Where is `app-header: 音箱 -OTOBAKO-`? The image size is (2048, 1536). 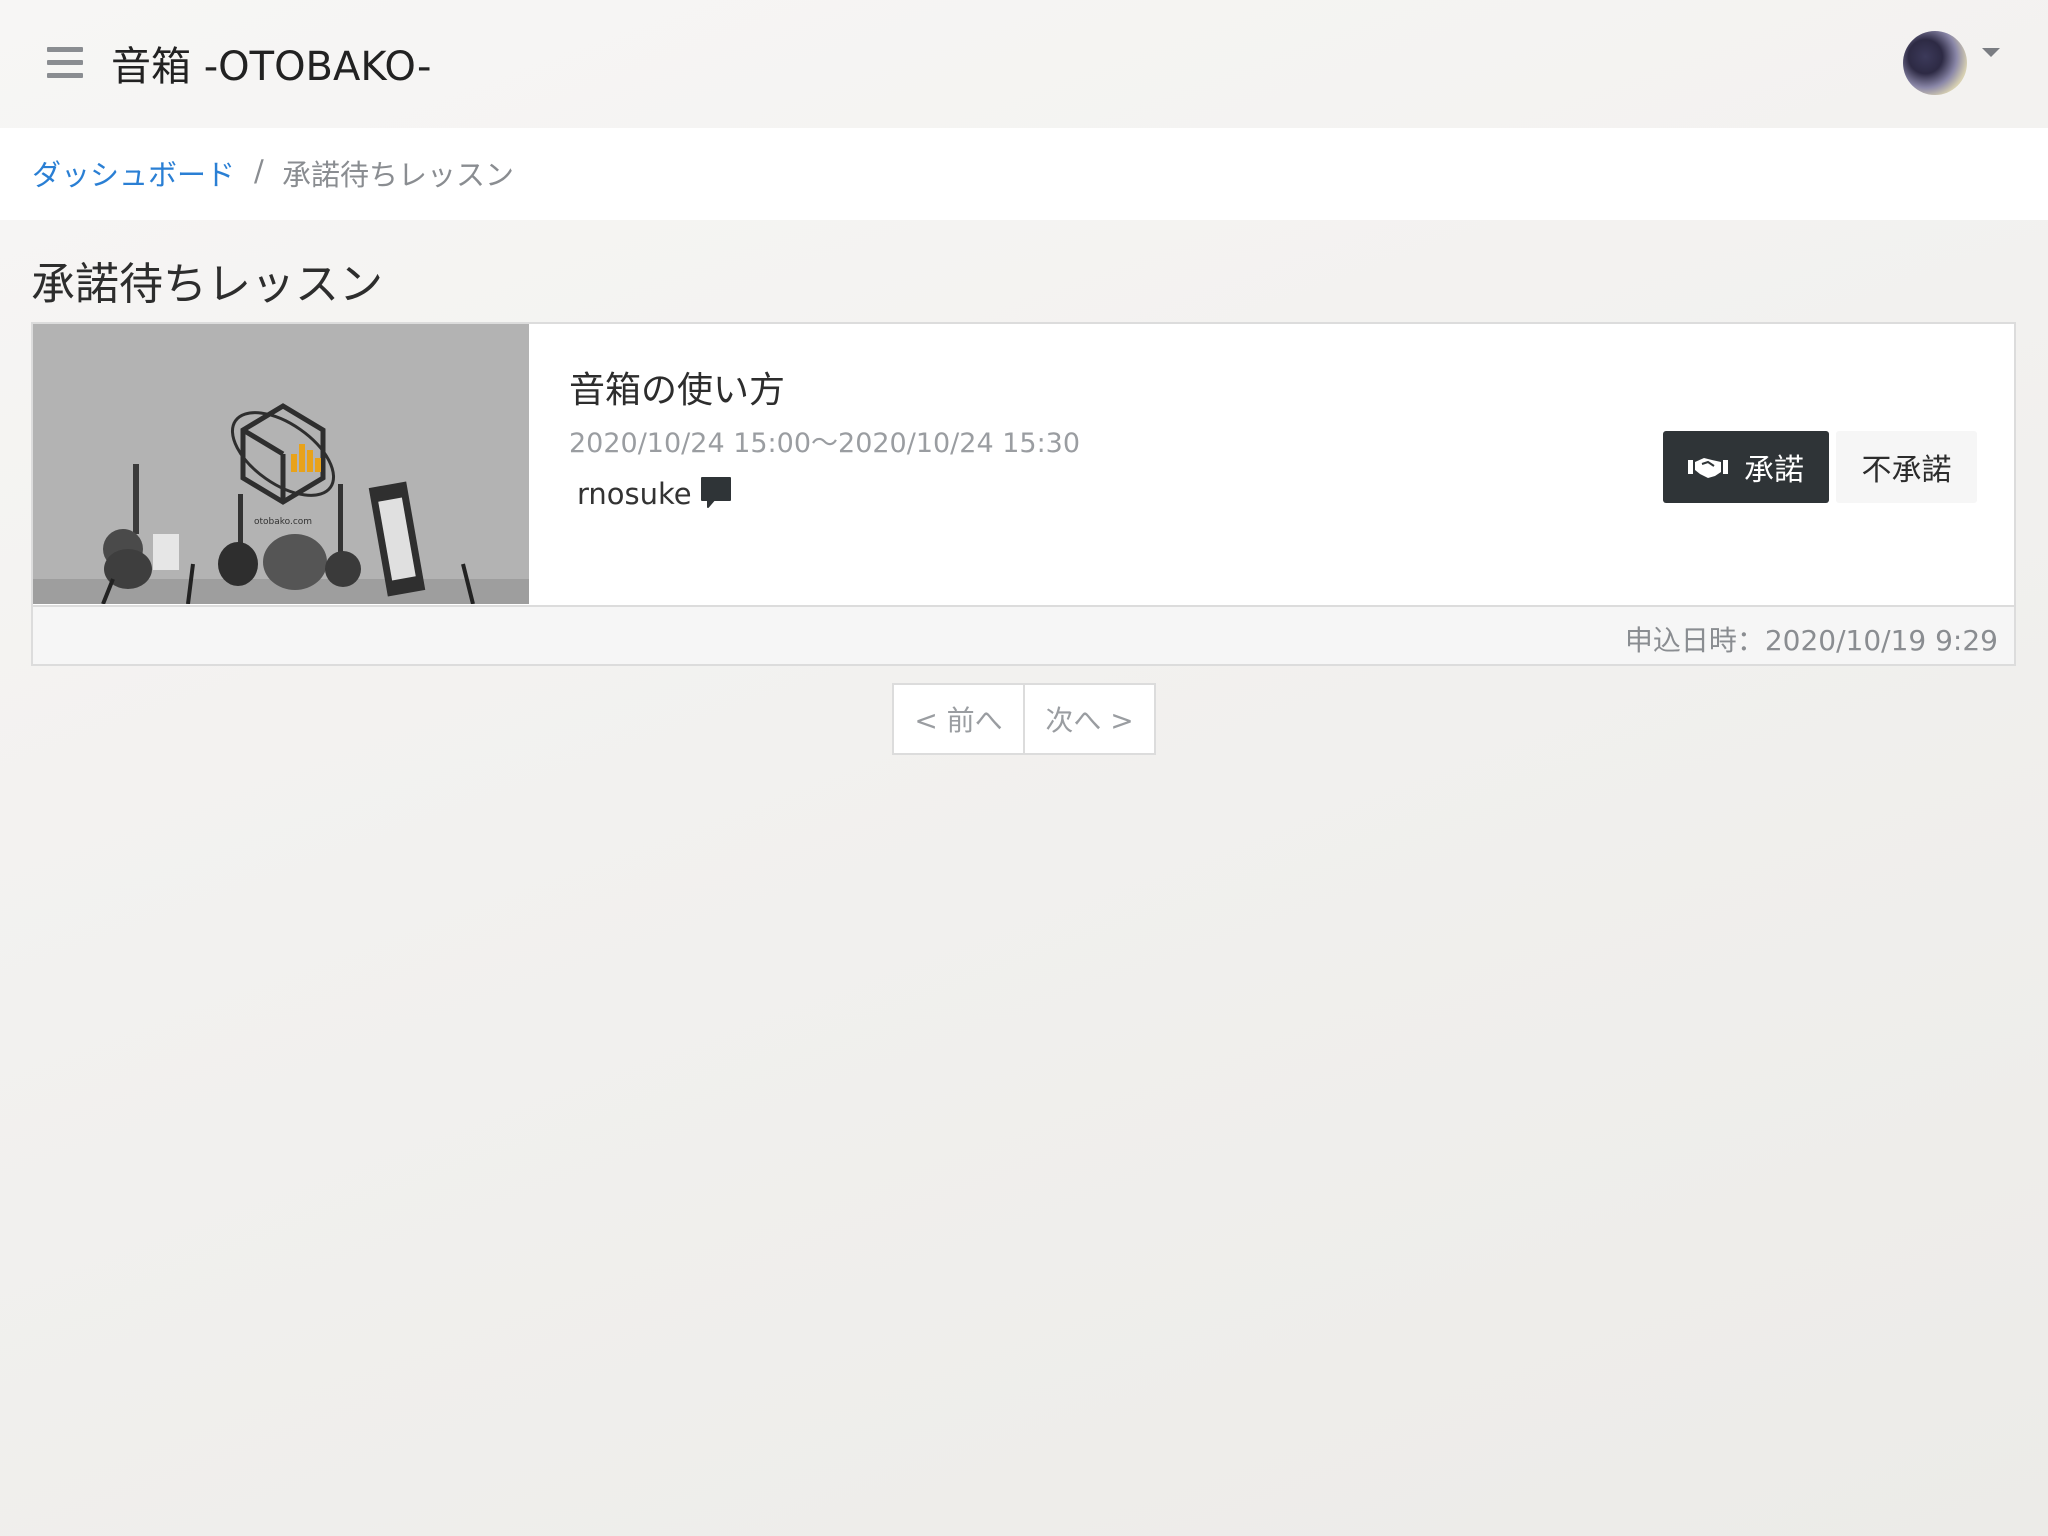 app-header: 音箱 -OTOBAKO- is located at coordinates (1024, 64).